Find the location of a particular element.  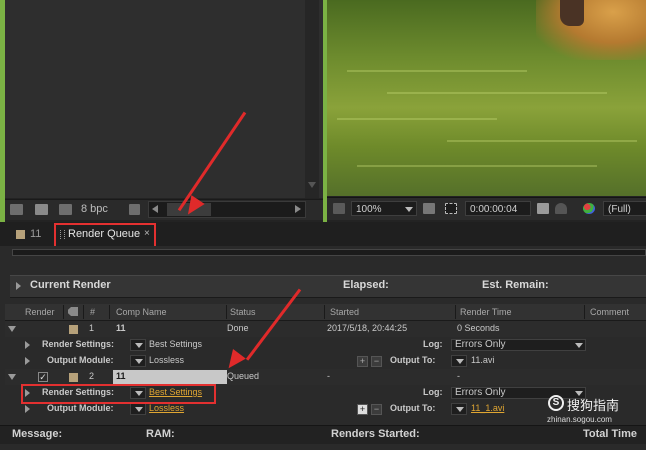

item-number: 1 is located at coordinates (92, 328).